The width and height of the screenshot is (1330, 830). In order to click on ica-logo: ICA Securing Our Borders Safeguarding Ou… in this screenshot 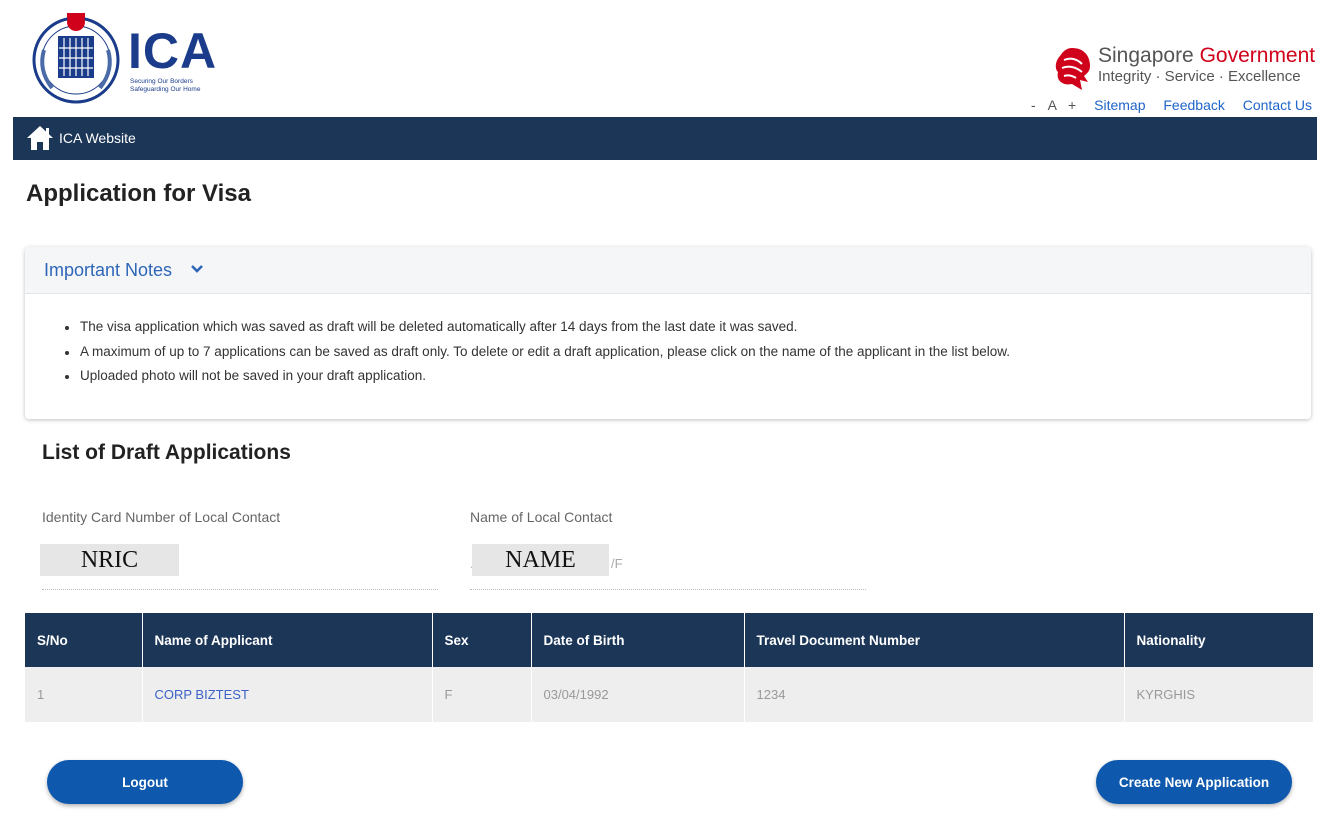, I will do `click(130, 58)`.